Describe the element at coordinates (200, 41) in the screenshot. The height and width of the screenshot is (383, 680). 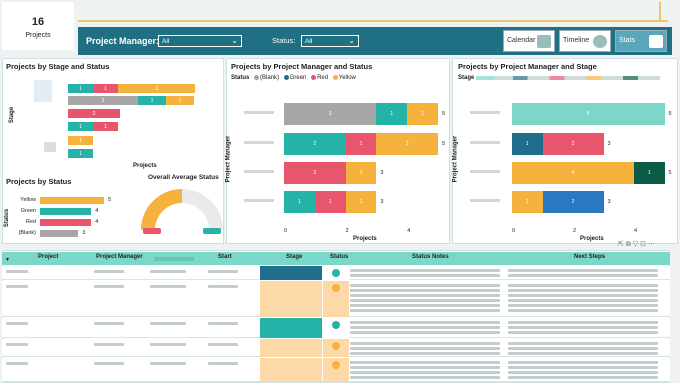
I see `pm-filter-dropdown: All ⌄` at that location.